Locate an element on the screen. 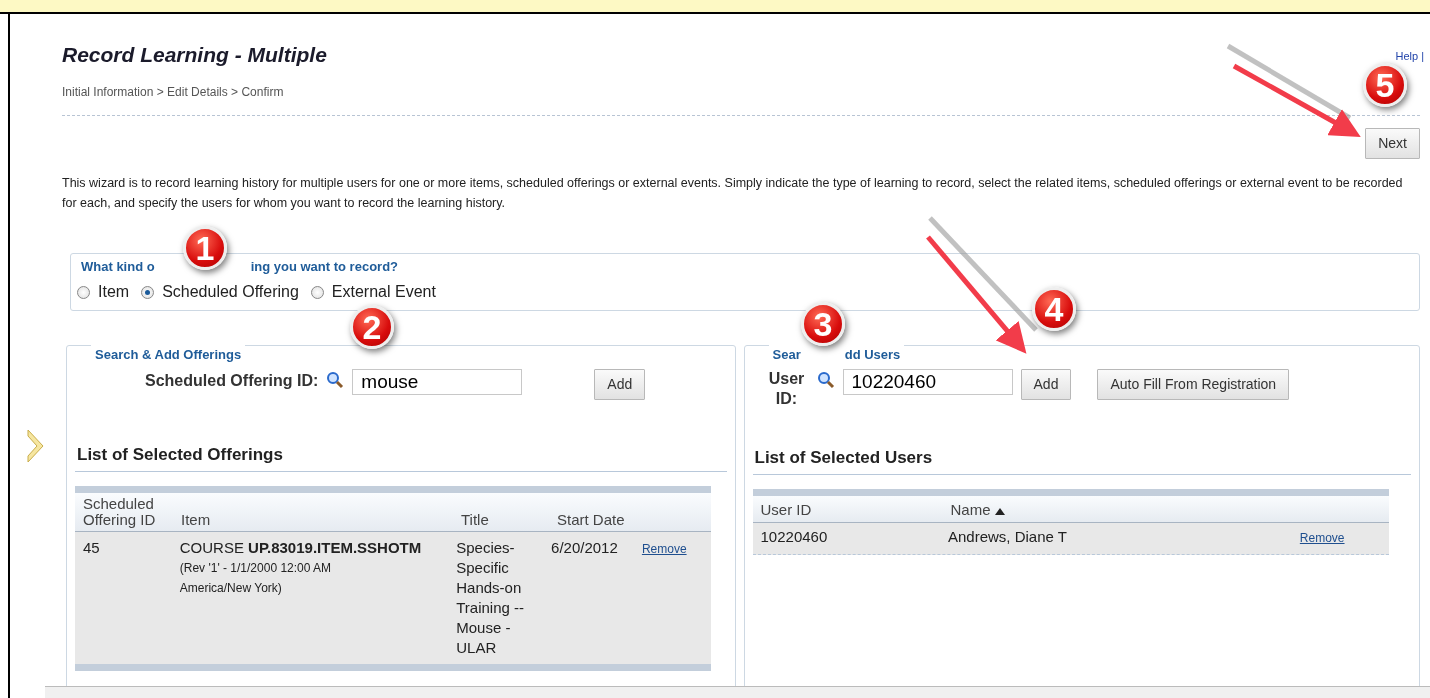  table-cell-text: 10220460 is located at coordinates (794, 537).